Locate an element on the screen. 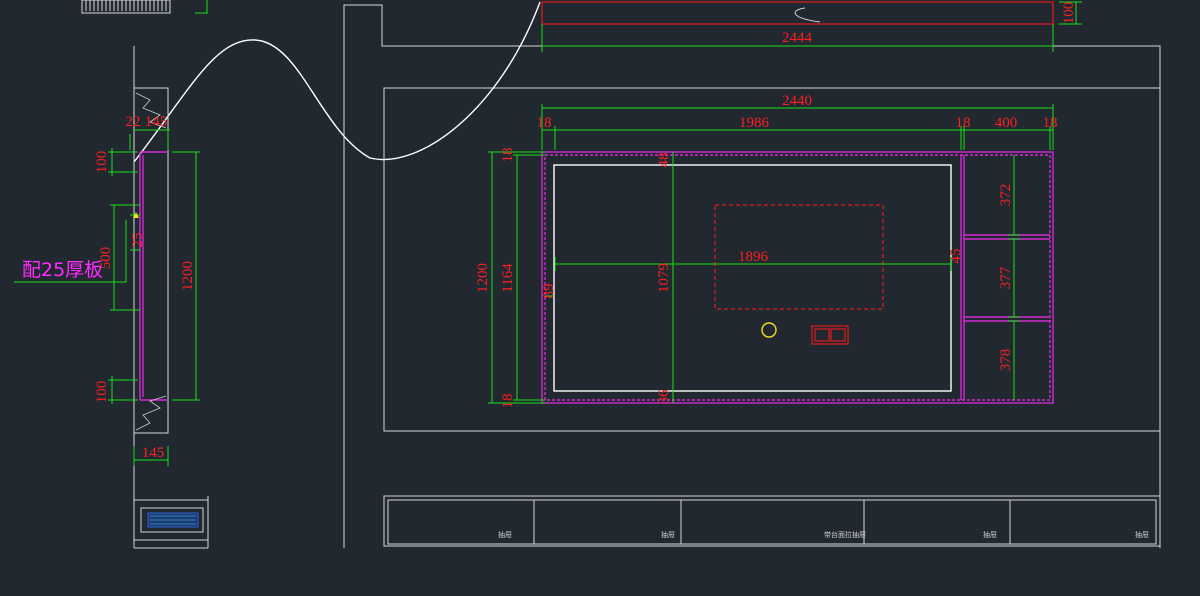 Image resolution: width=1200 pixels, height=596 pixels. dim-inner-36: 36 is located at coordinates (664, 397).